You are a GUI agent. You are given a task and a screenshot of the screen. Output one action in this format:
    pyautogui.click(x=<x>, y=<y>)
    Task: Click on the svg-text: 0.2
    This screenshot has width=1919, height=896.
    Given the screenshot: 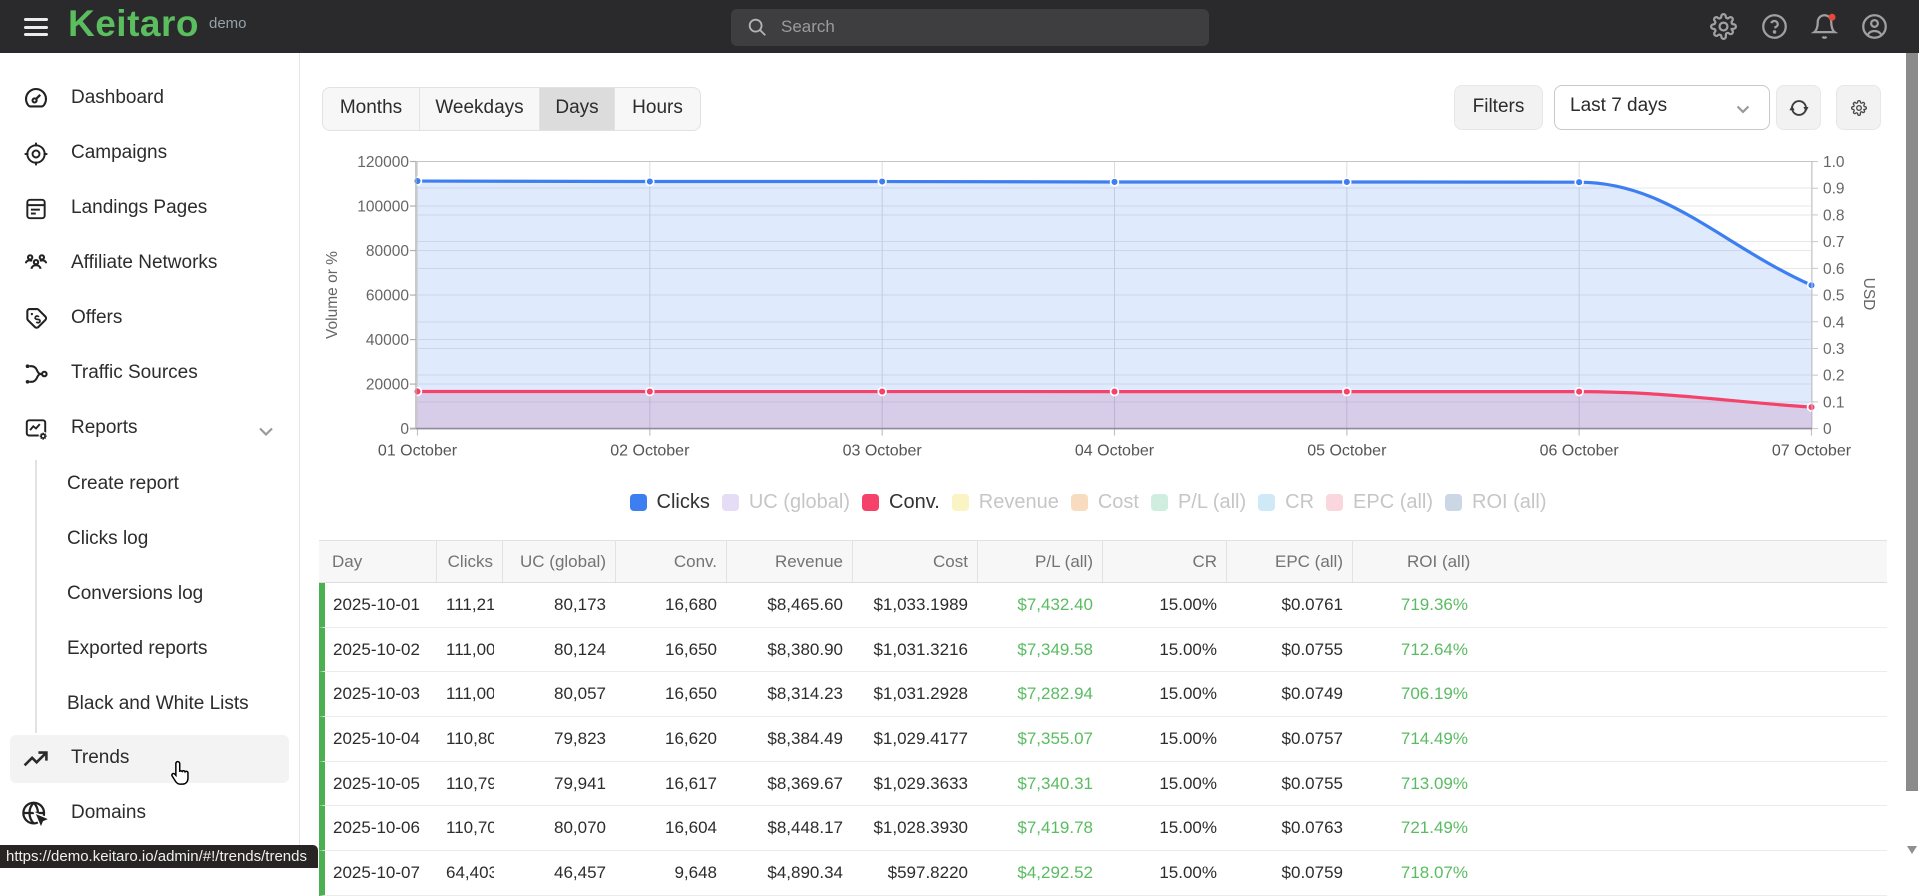 What is the action you would take?
    pyautogui.click(x=1834, y=376)
    